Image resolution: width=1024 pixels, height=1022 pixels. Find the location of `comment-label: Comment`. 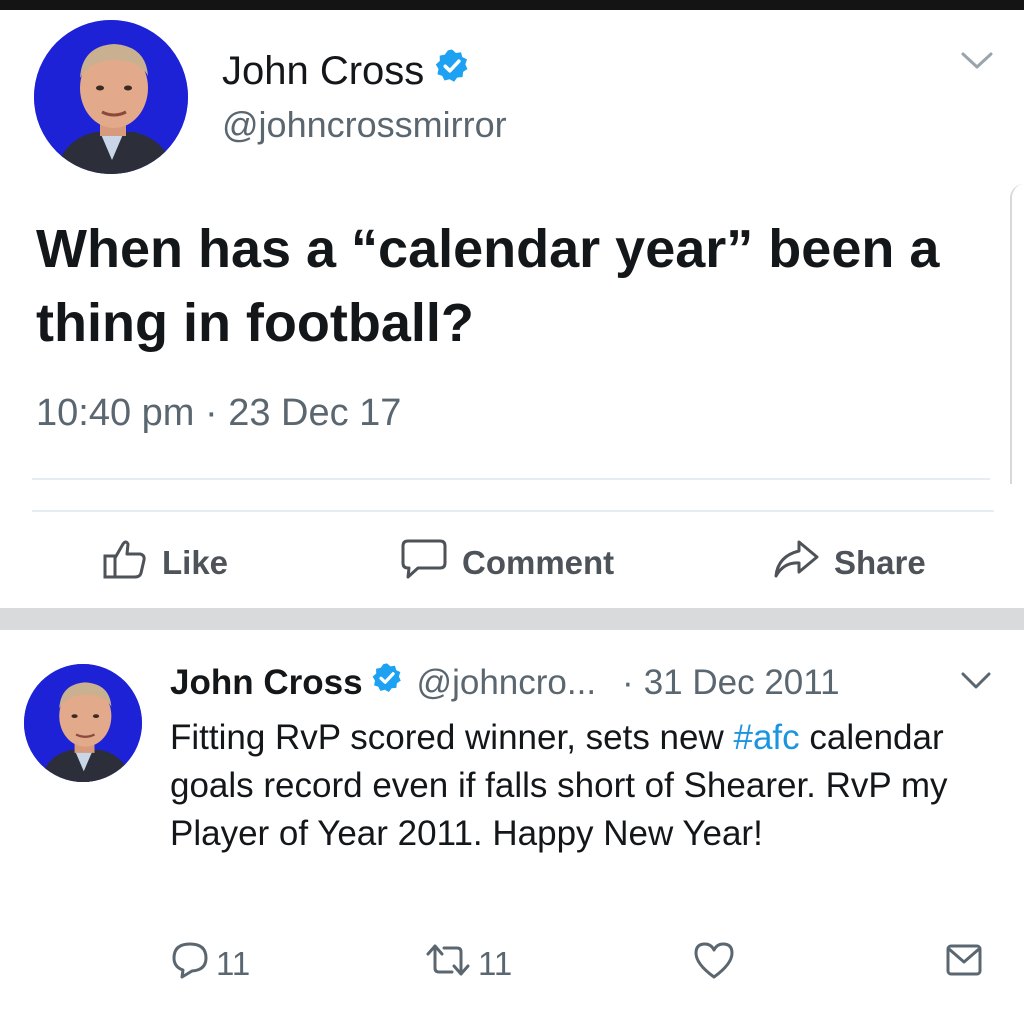

comment-label: Comment is located at coordinates (538, 562).